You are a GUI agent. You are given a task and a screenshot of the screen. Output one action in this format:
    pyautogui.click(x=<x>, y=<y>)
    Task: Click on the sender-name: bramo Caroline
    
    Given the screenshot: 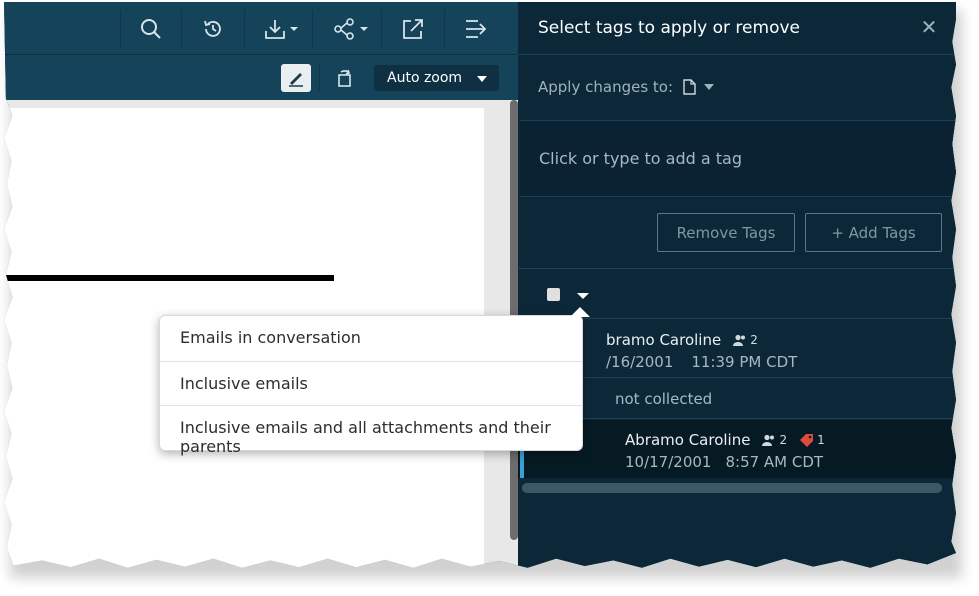 What is the action you would take?
    pyautogui.click(x=664, y=340)
    